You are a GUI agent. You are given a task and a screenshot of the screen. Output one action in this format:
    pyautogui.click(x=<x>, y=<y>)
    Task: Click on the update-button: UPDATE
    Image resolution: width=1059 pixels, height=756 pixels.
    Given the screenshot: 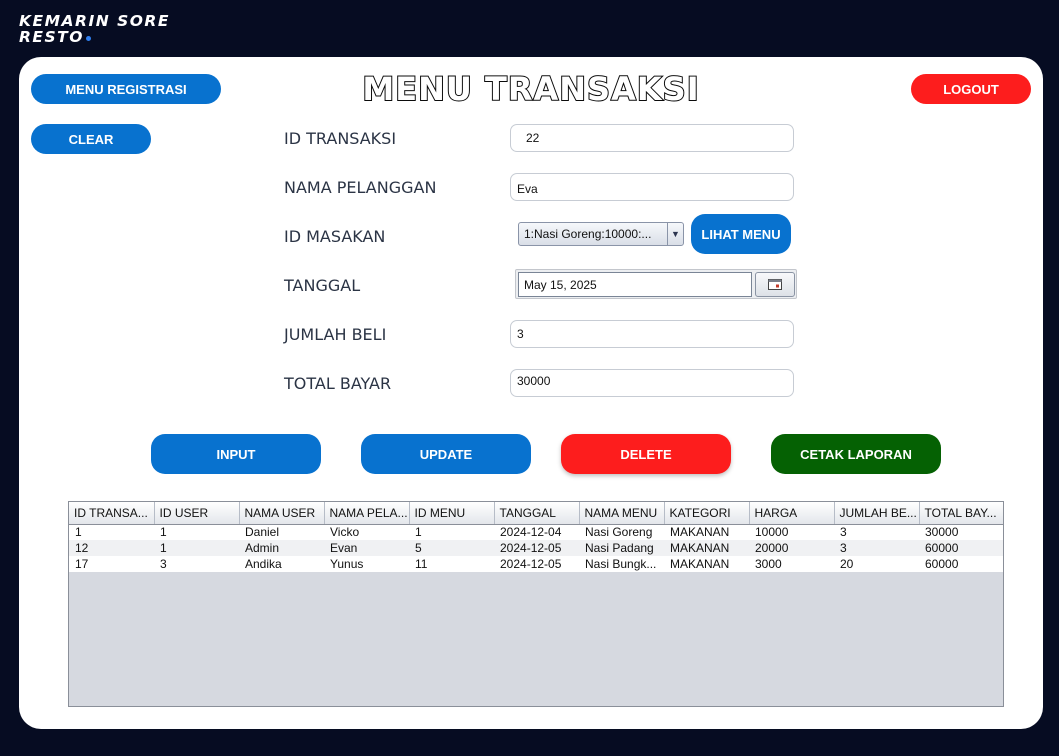 What is the action you would take?
    pyautogui.click(x=446, y=454)
    